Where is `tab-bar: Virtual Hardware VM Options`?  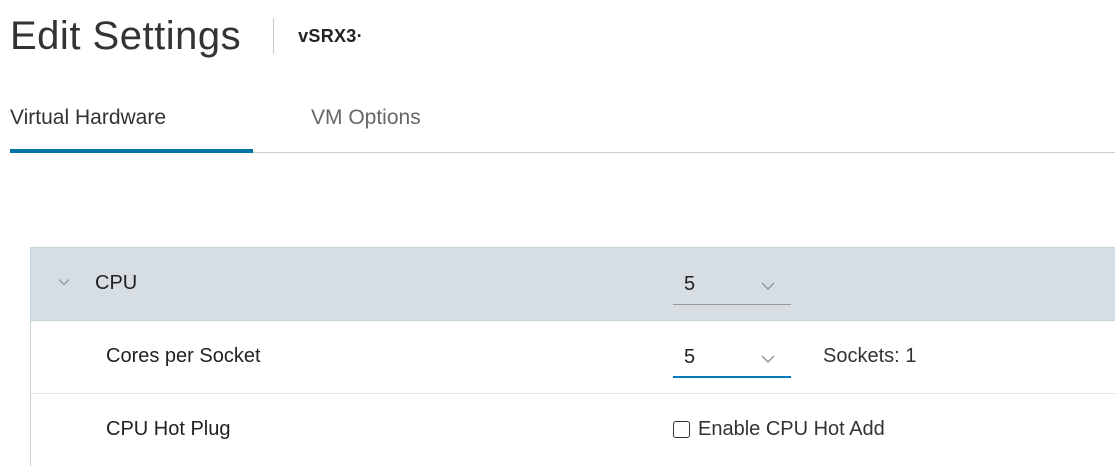
tab-bar: Virtual Hardware VM Options is located at coordinates (562, 124).